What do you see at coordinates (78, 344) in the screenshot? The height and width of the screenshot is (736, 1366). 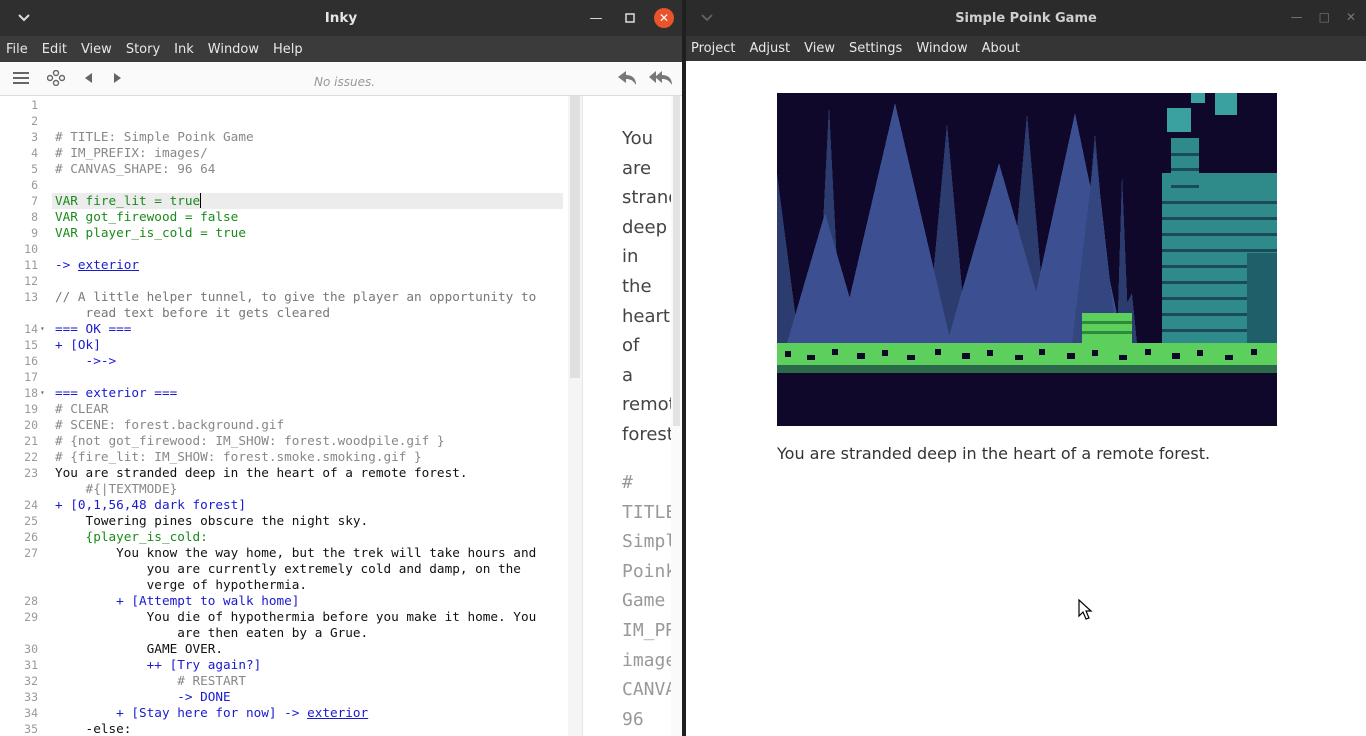 I see `code-text: + [Ok]` at bounding box center [78, 344].